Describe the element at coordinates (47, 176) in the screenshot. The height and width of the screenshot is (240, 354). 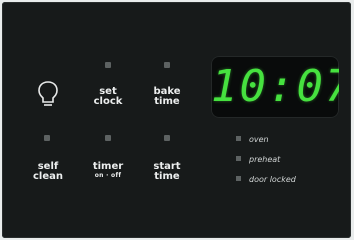
I see `self-clean-label-2: clean` at that location.